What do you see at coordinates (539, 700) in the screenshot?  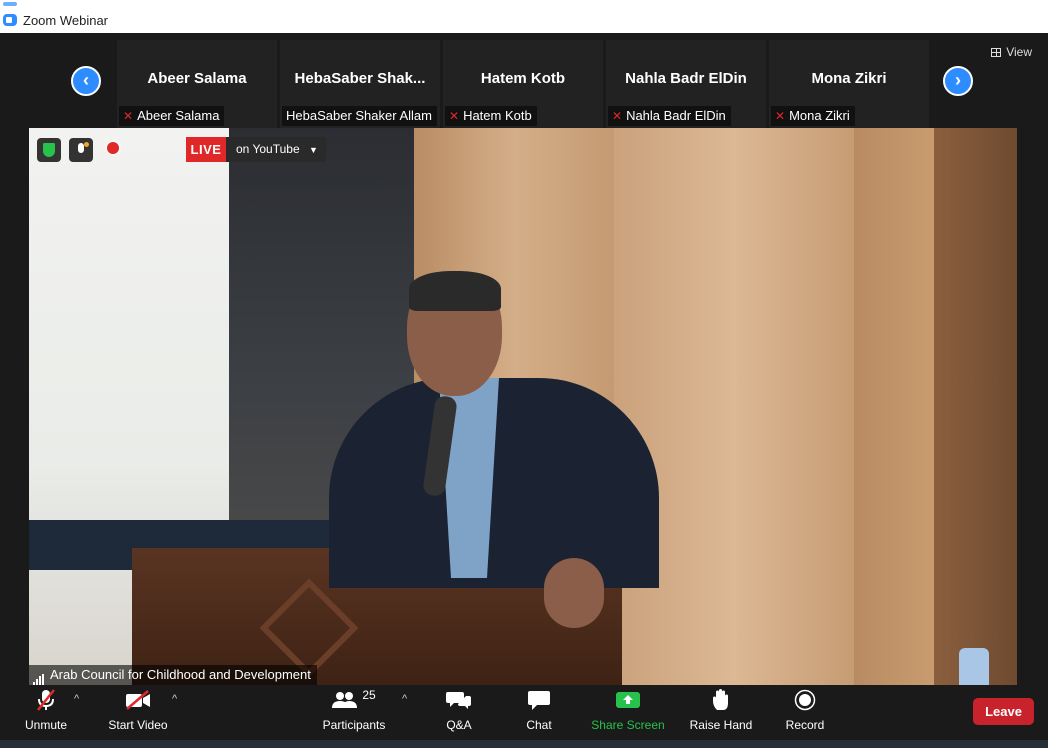 I see `chat-bubble-icon` at bounding box center [539, 700].